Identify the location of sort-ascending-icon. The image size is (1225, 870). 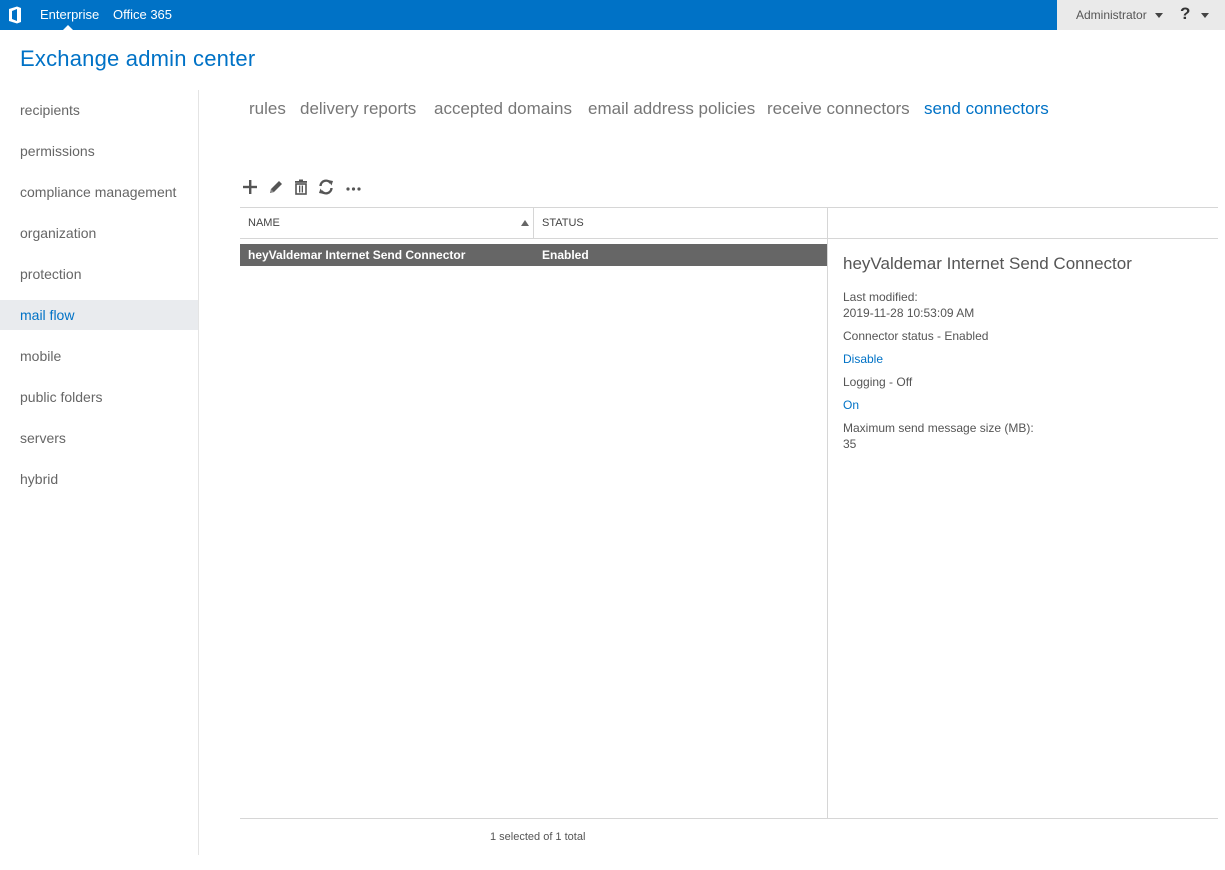
(525, 223).